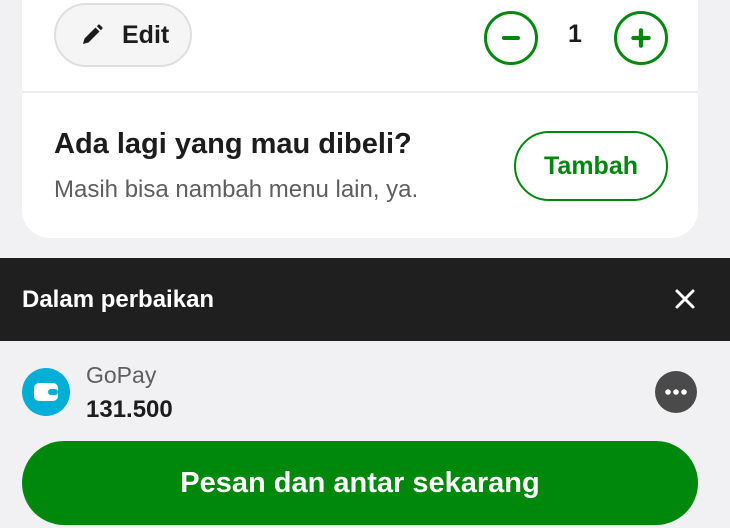 The height and width of the screenshot is (528, 730). I want to click on plus-icon, so click(641, 38).